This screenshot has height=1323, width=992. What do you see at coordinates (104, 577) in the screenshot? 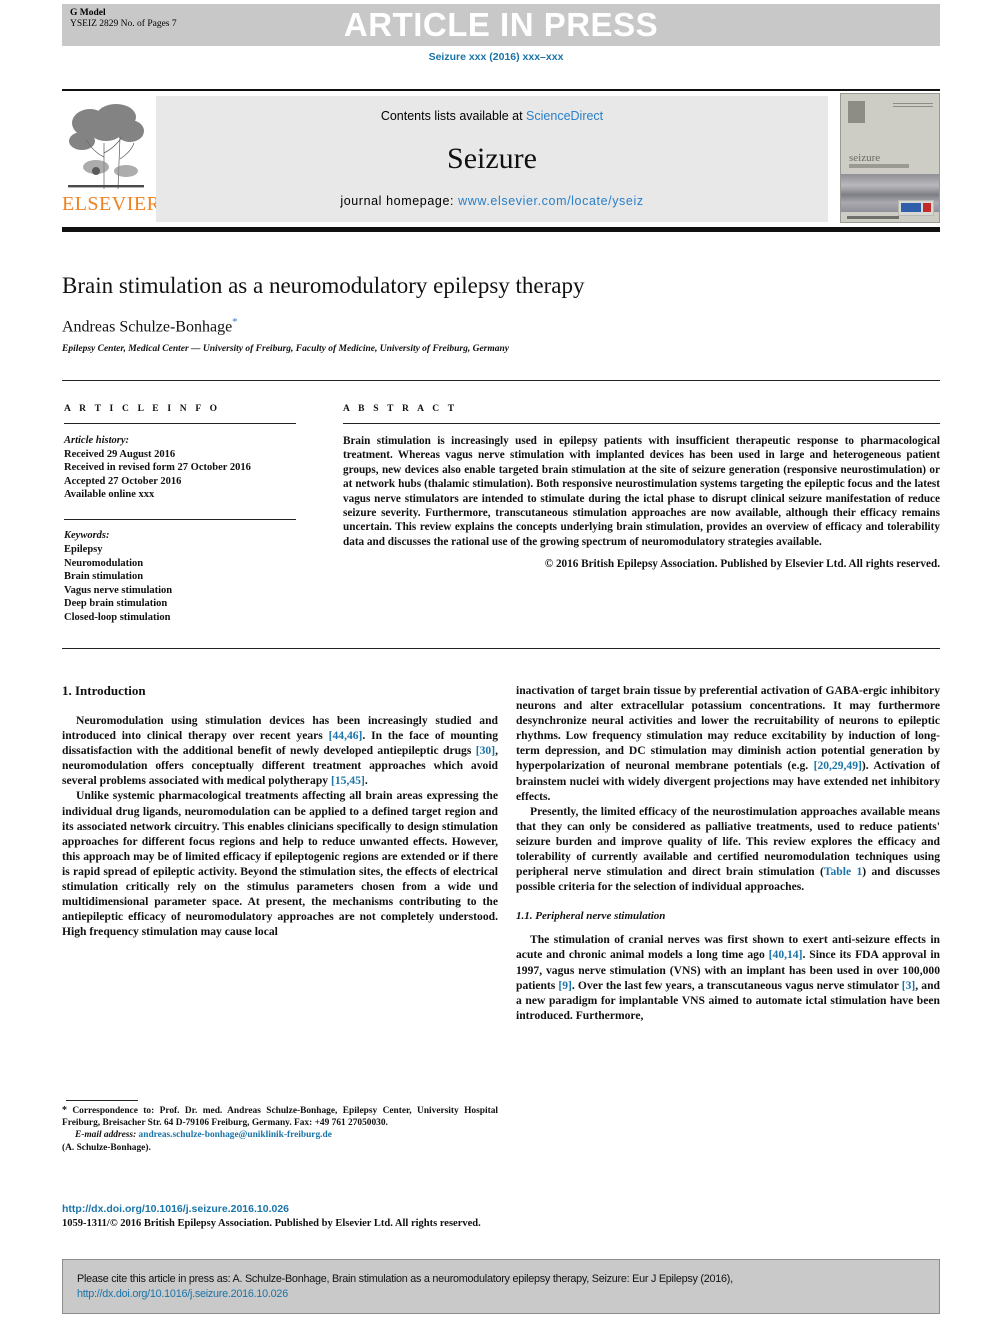
I see `keyword-item: Brain stimulation` at bounding box center [104, 577].